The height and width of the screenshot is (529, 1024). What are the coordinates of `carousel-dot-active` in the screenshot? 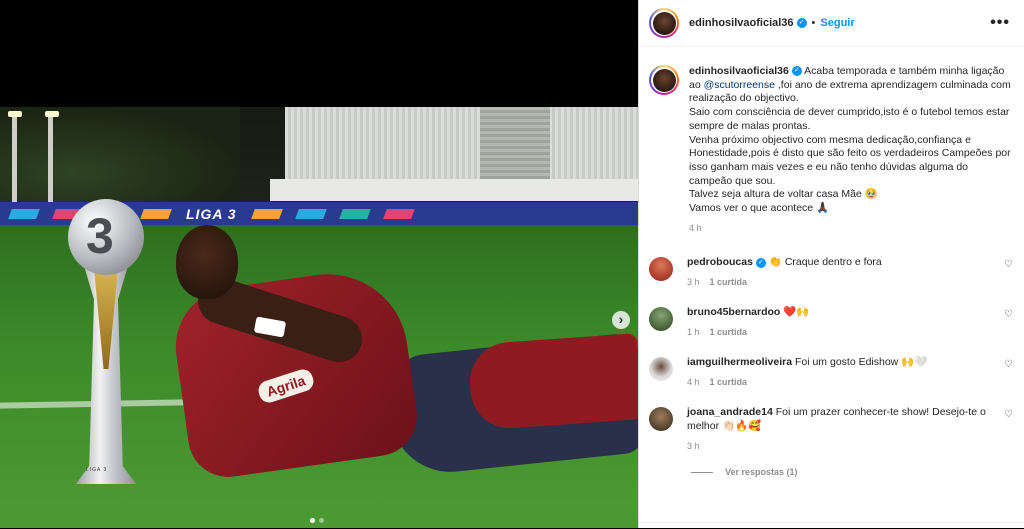 It's located at (312, 520).